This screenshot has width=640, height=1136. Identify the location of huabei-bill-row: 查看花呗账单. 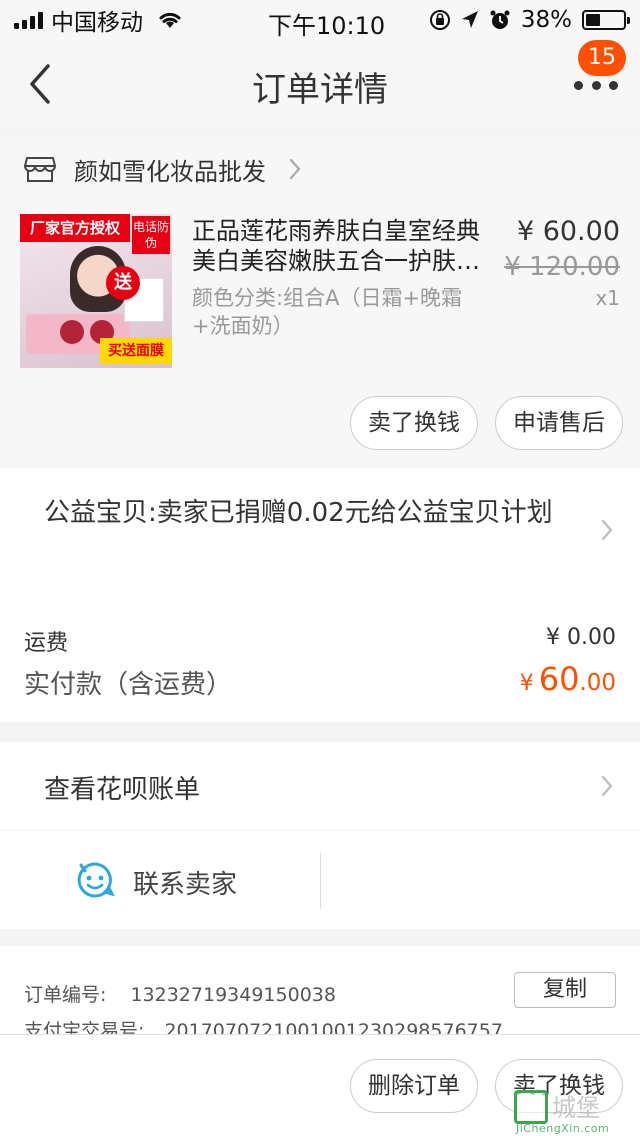
(320, 786).